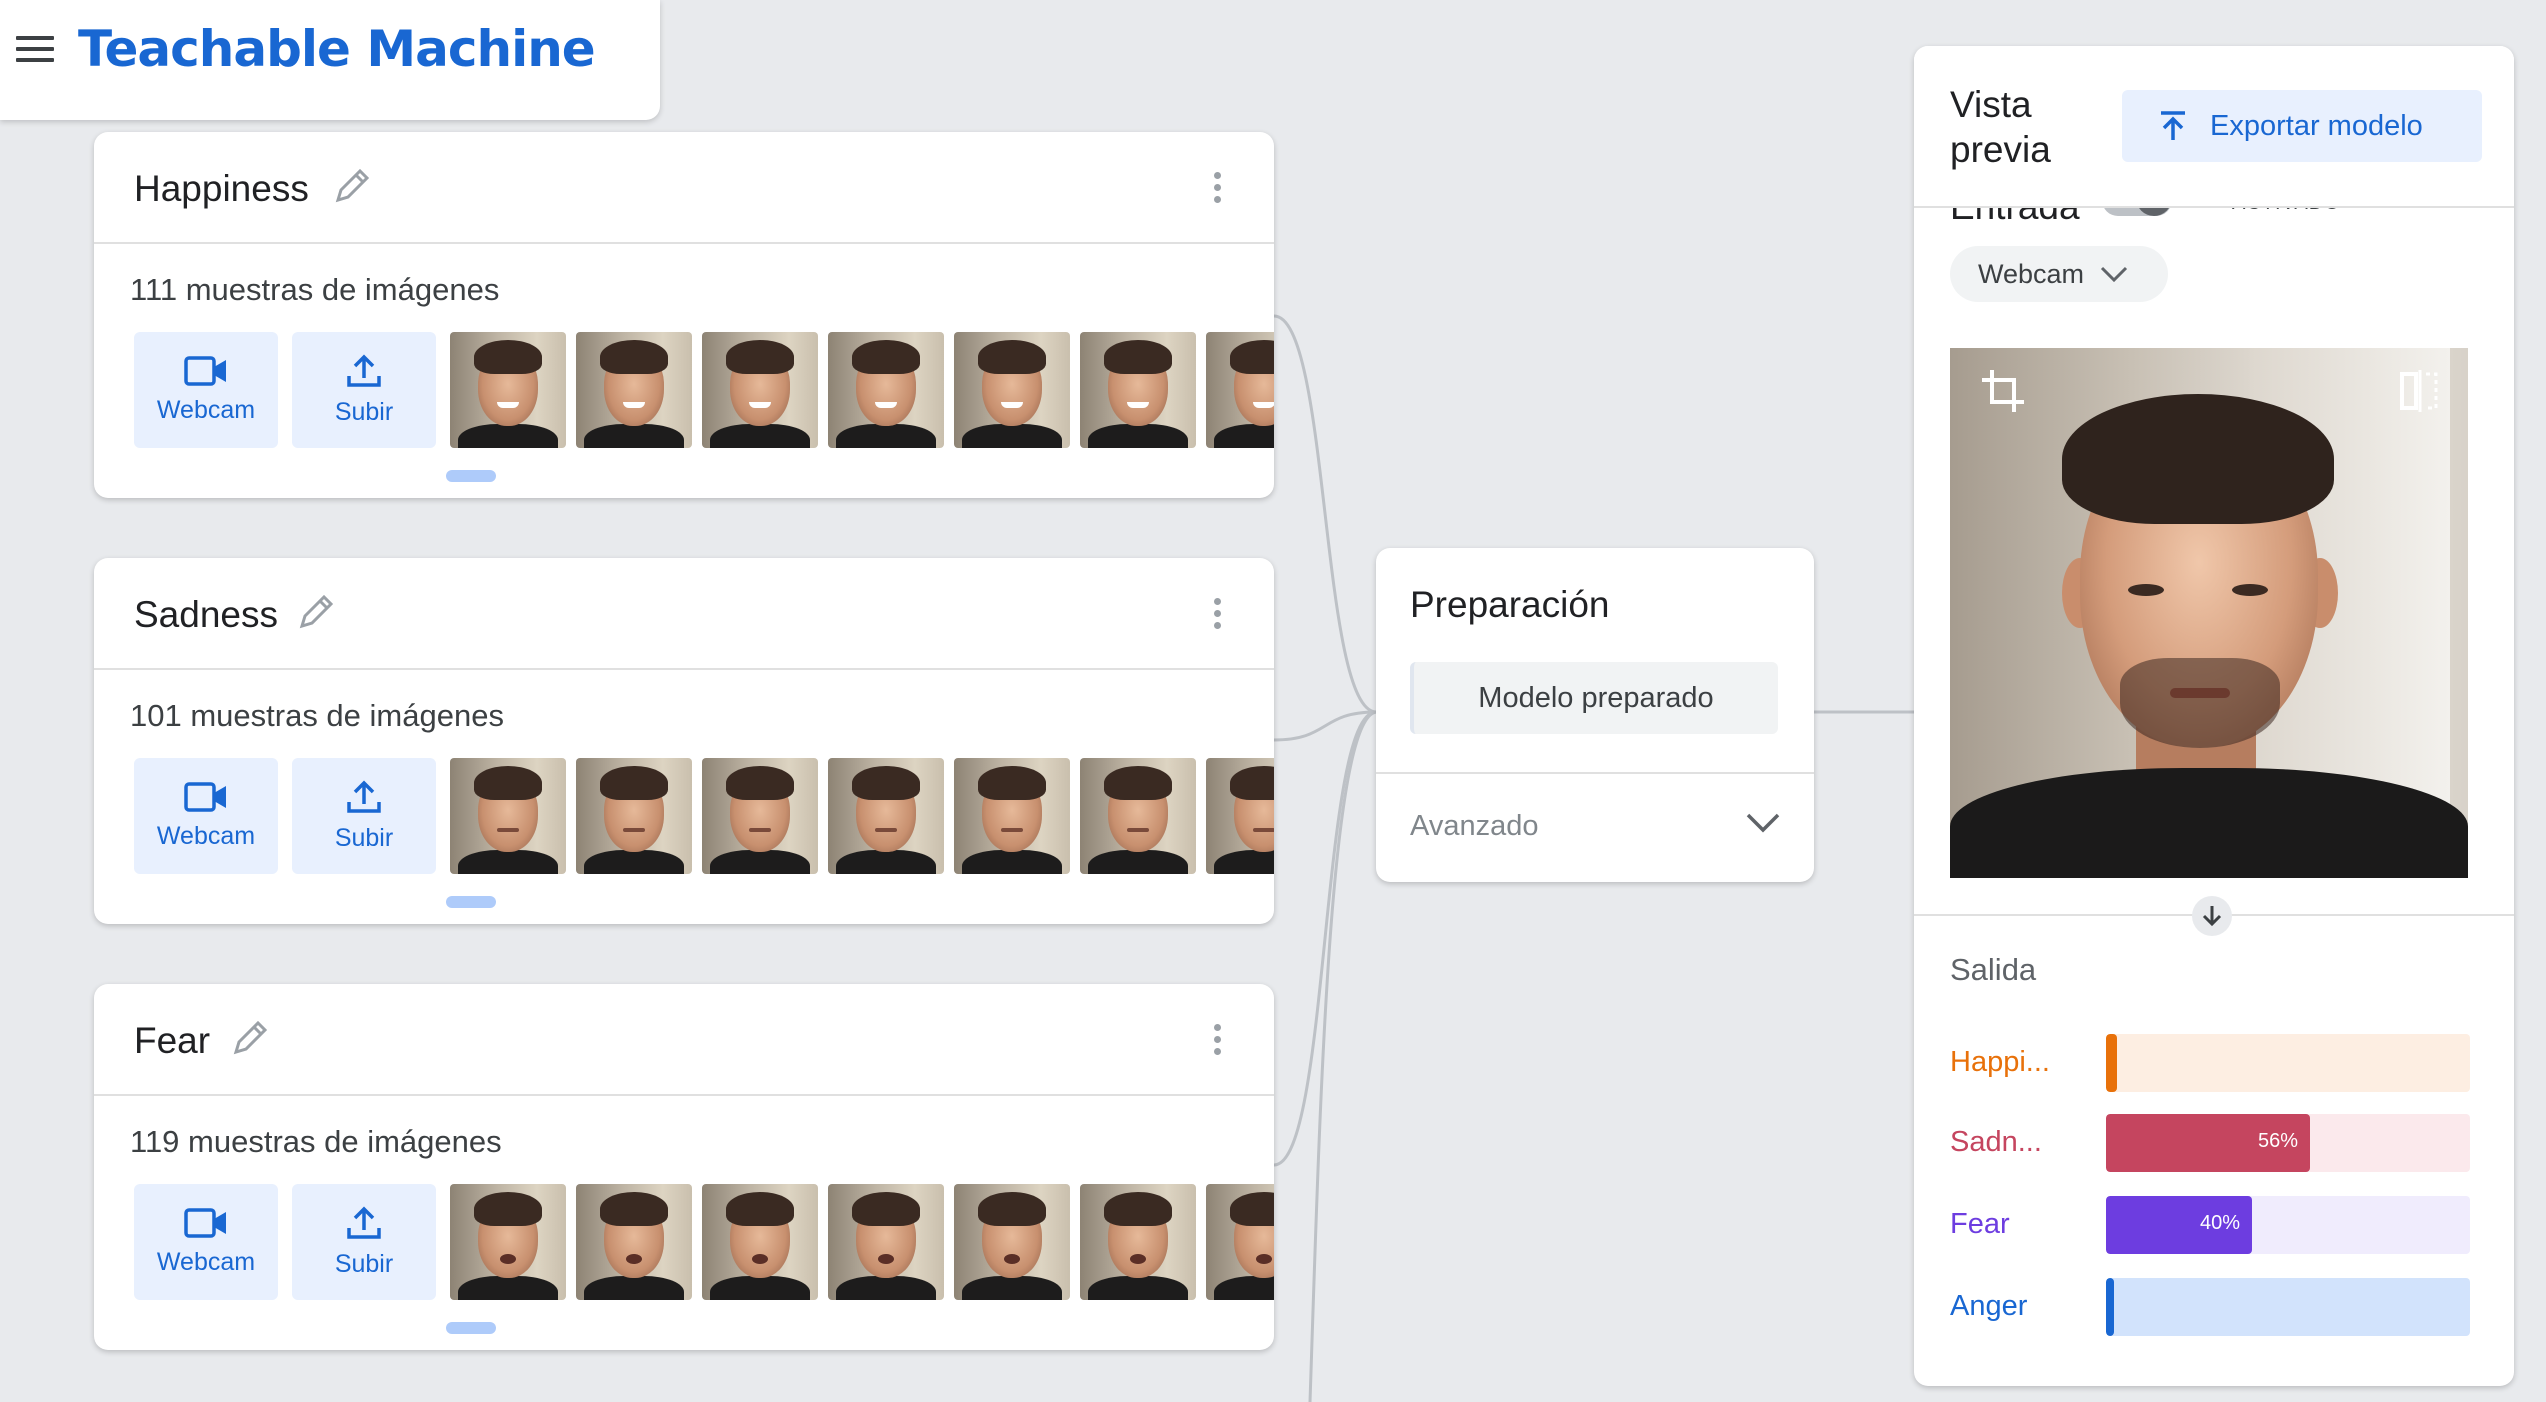  What do you see at coordinates (684, 1040) in the screenshot?
I see `class-card-header: Fear` at bounding box center [684, 1040].